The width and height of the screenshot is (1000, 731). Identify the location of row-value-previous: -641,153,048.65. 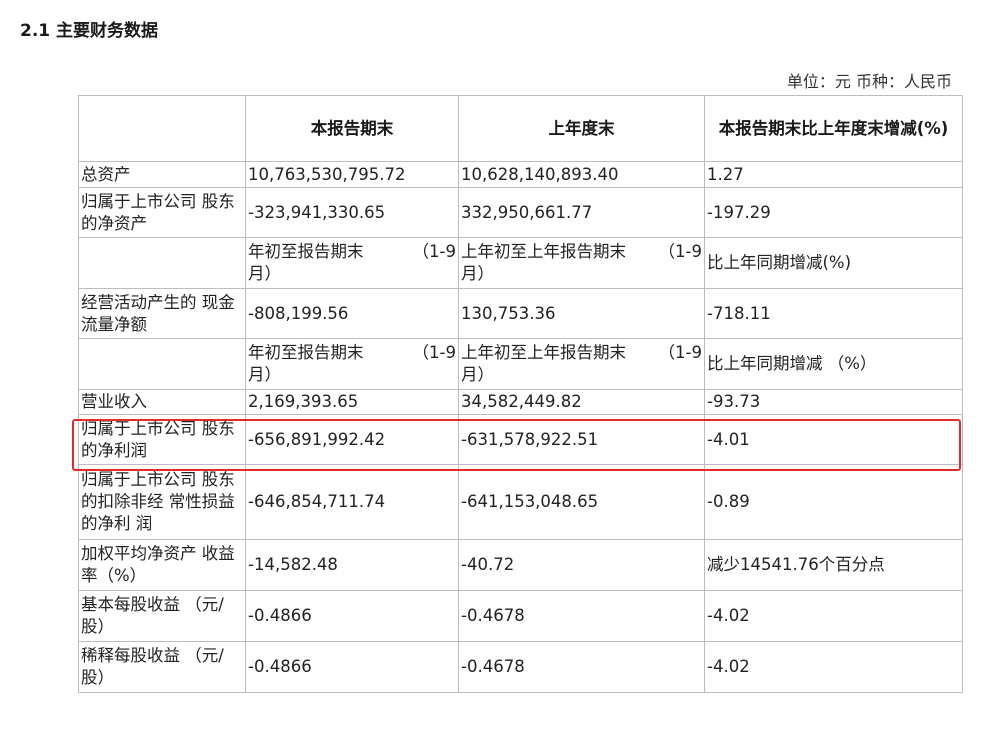
(581, 502).